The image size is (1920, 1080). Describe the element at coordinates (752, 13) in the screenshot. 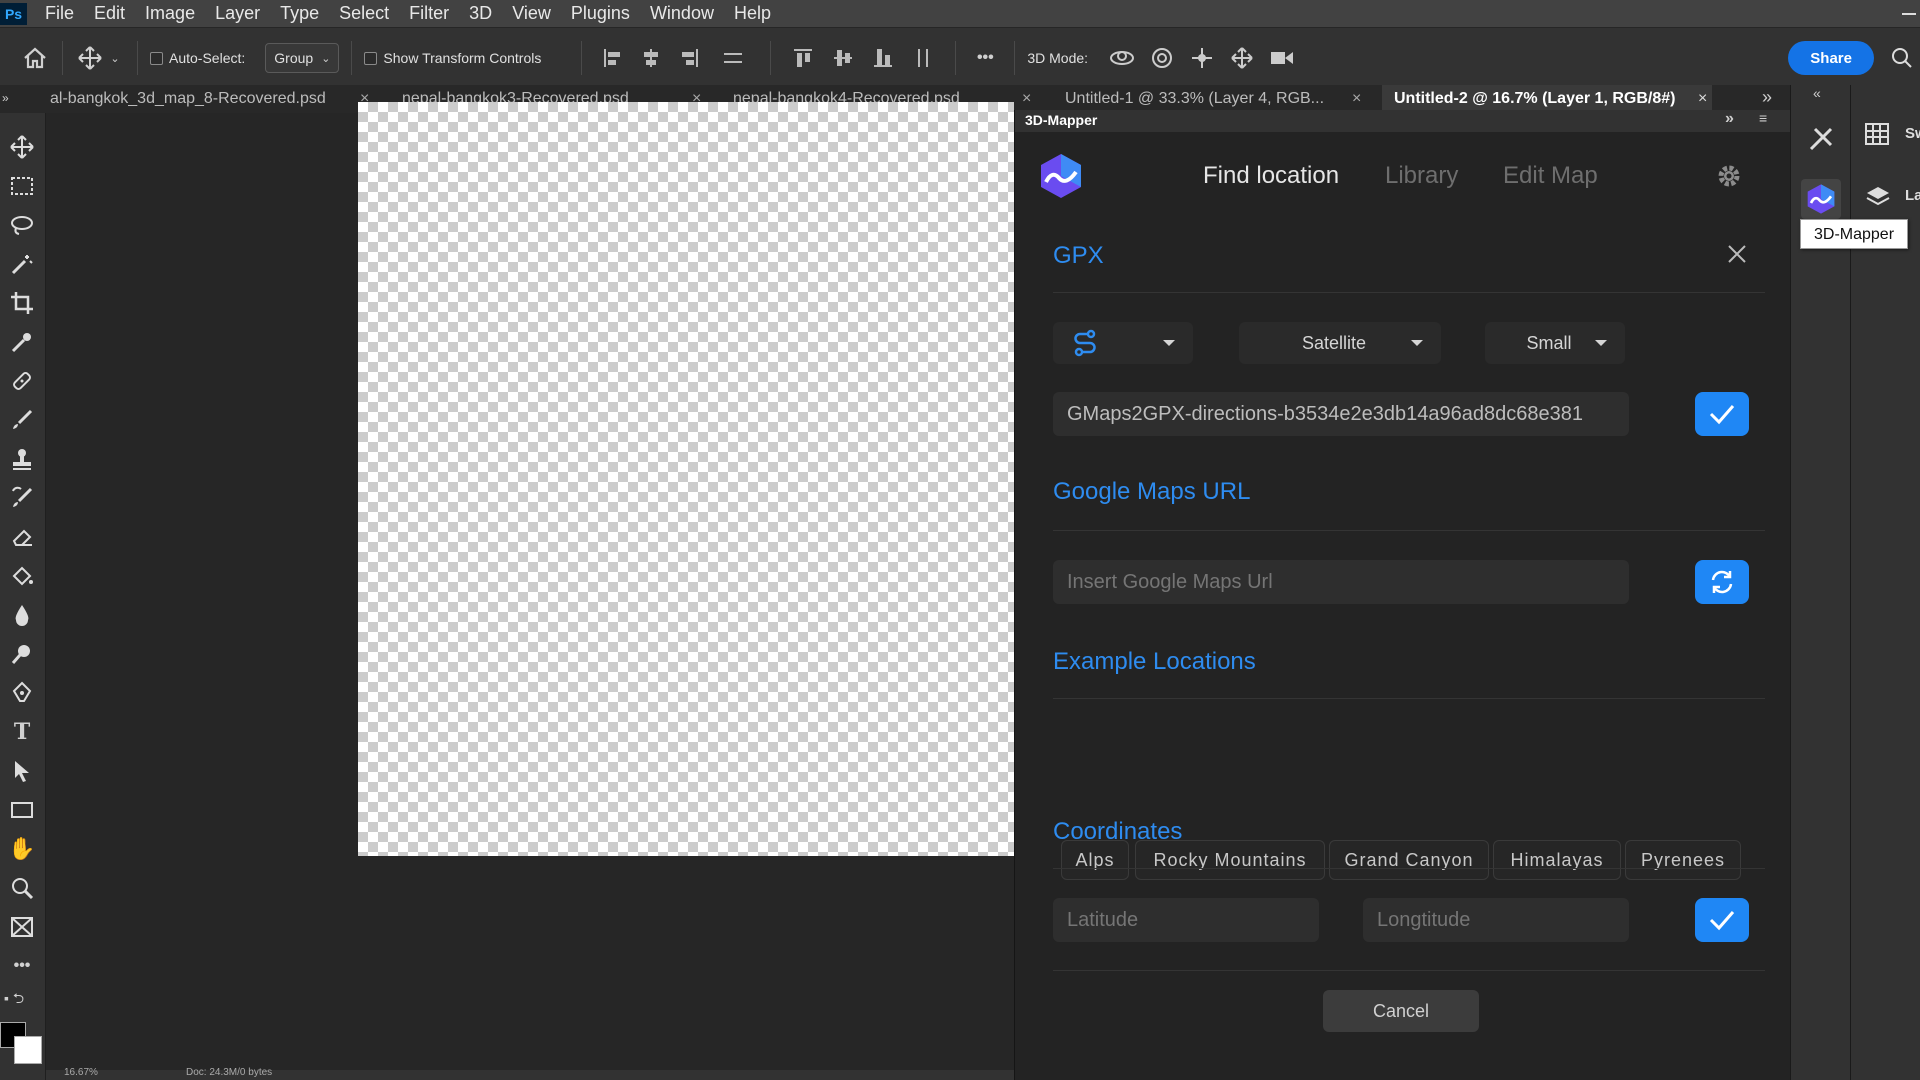

I see `menu-help: Help` at that location.